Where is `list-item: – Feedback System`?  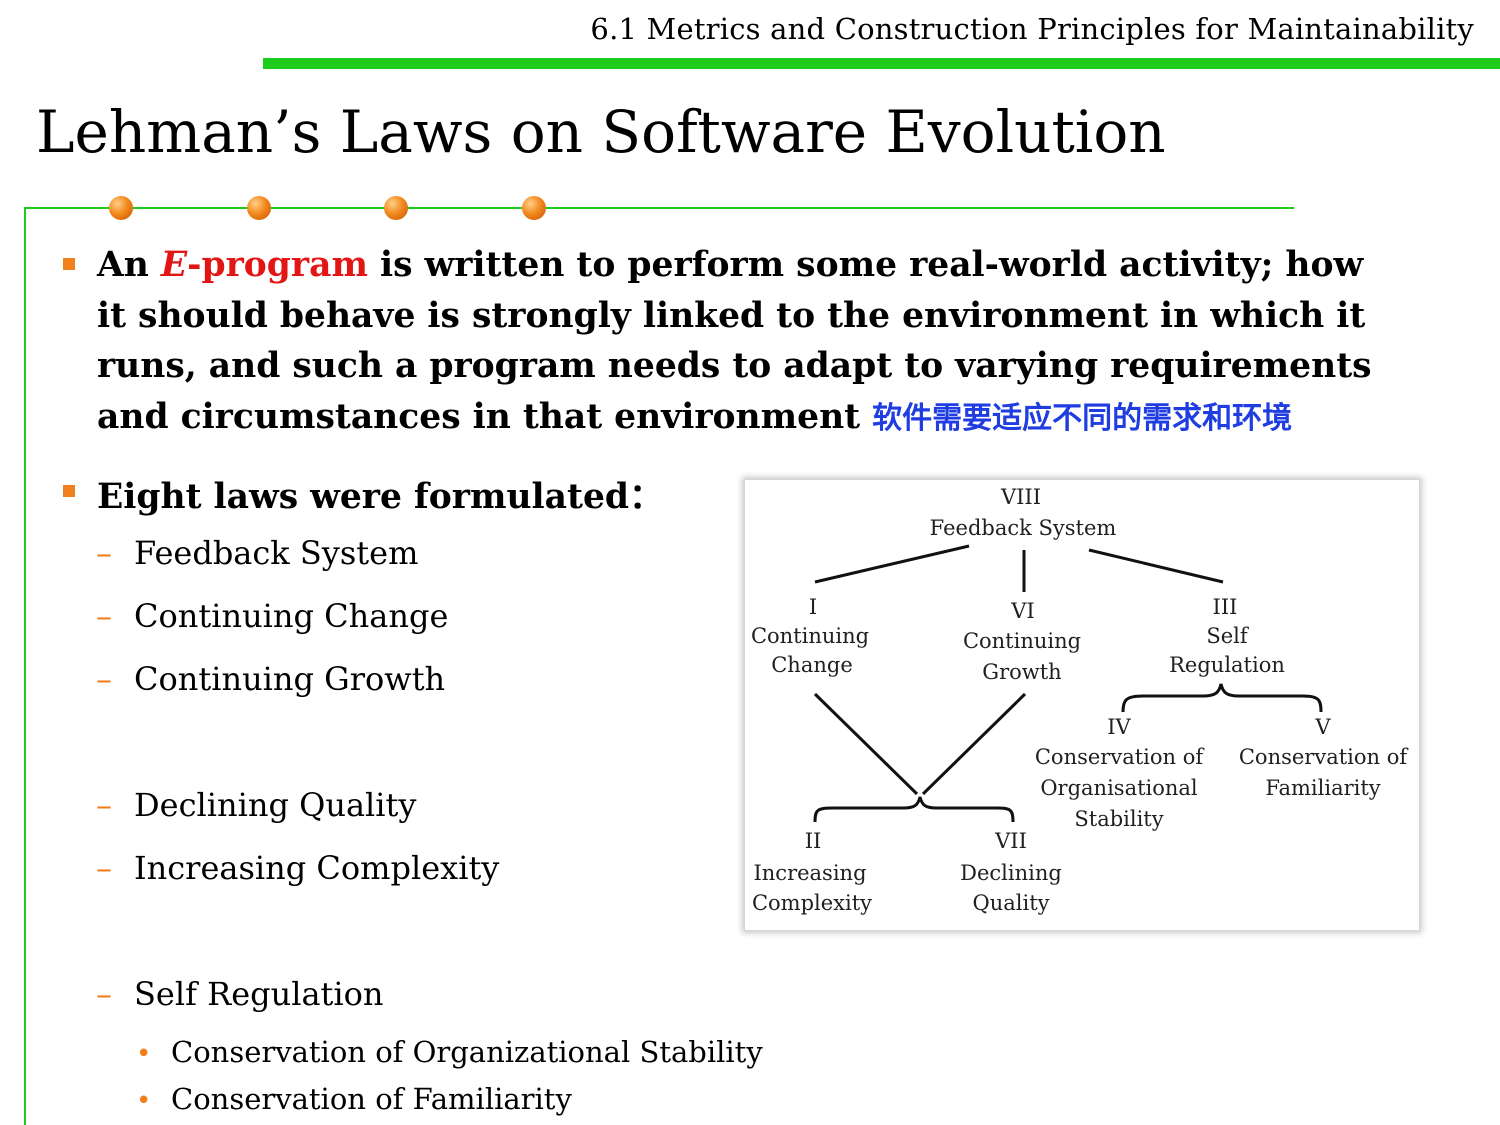
list-item: – Feedback System is located at coordinates (257, 553).